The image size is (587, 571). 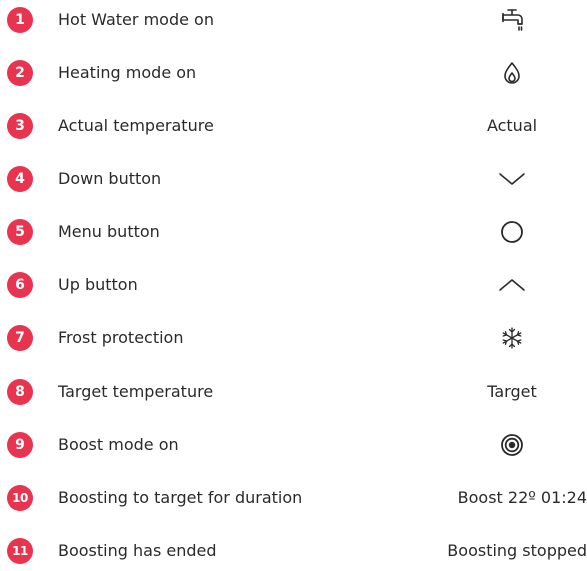 I want to click on number-badge: 6, so click(x=20, y=285).